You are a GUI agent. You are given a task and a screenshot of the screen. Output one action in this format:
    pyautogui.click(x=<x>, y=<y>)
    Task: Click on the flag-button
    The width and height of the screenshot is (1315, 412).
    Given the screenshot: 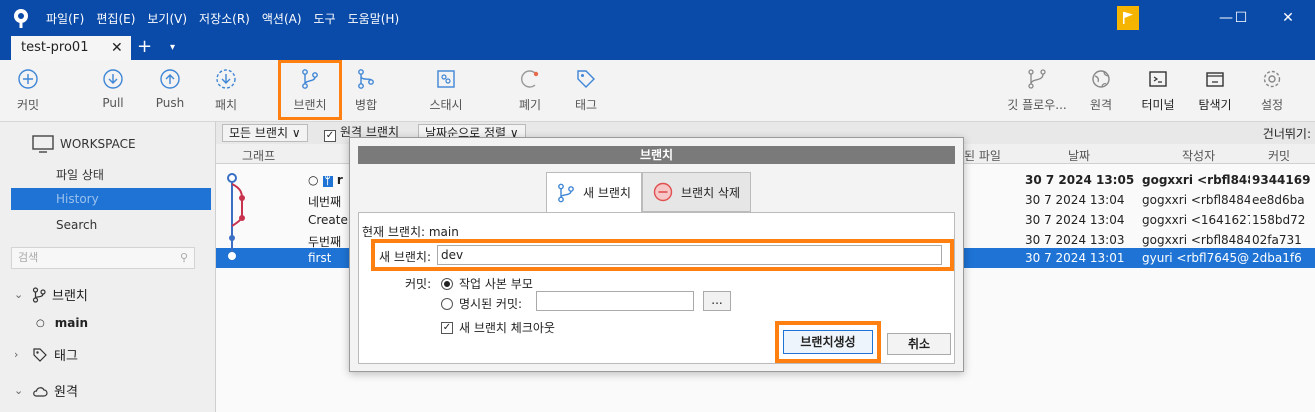 What is the action you would take?
    pyautogui.click(x=1128, y=18)
    